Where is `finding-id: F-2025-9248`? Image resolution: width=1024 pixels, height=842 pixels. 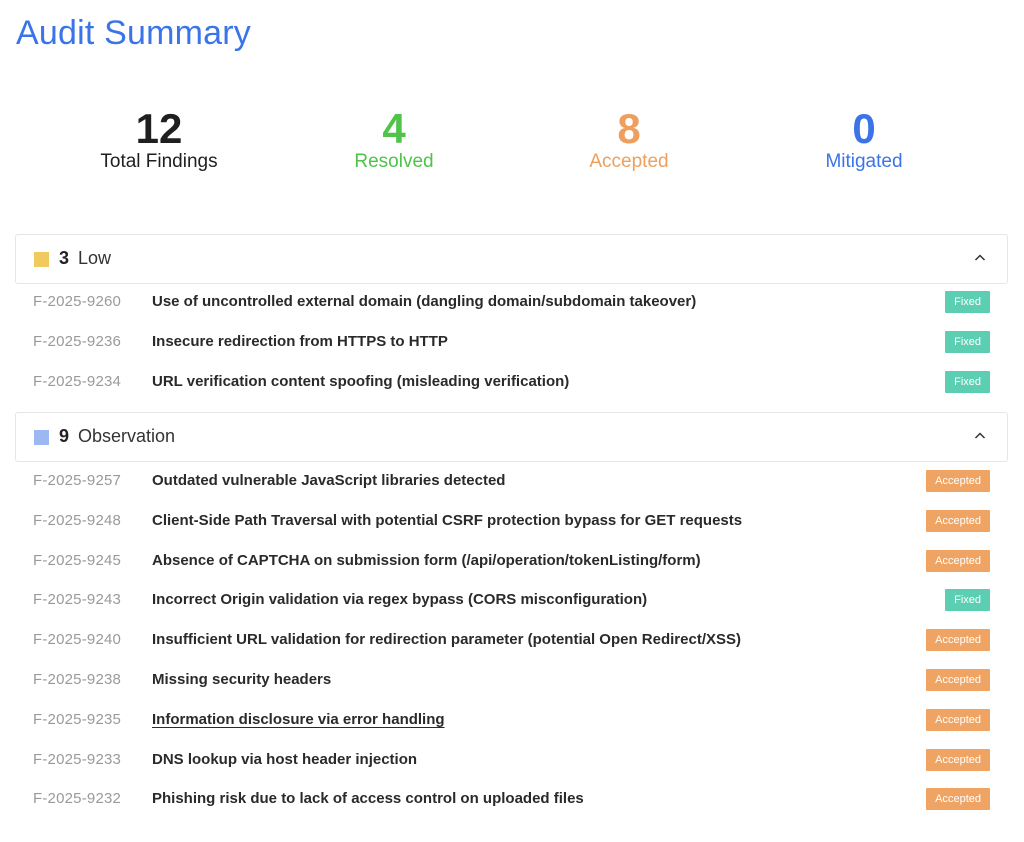
finding-id: F-2025-9248 is located at coordinates (77, 520).